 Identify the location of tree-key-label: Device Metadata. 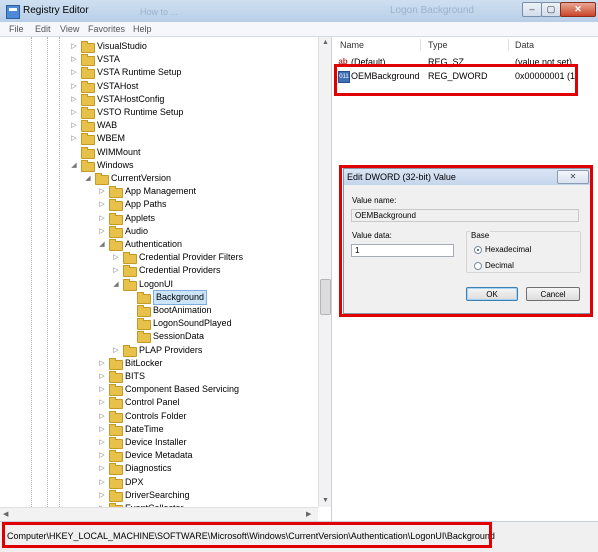
(159, 455).